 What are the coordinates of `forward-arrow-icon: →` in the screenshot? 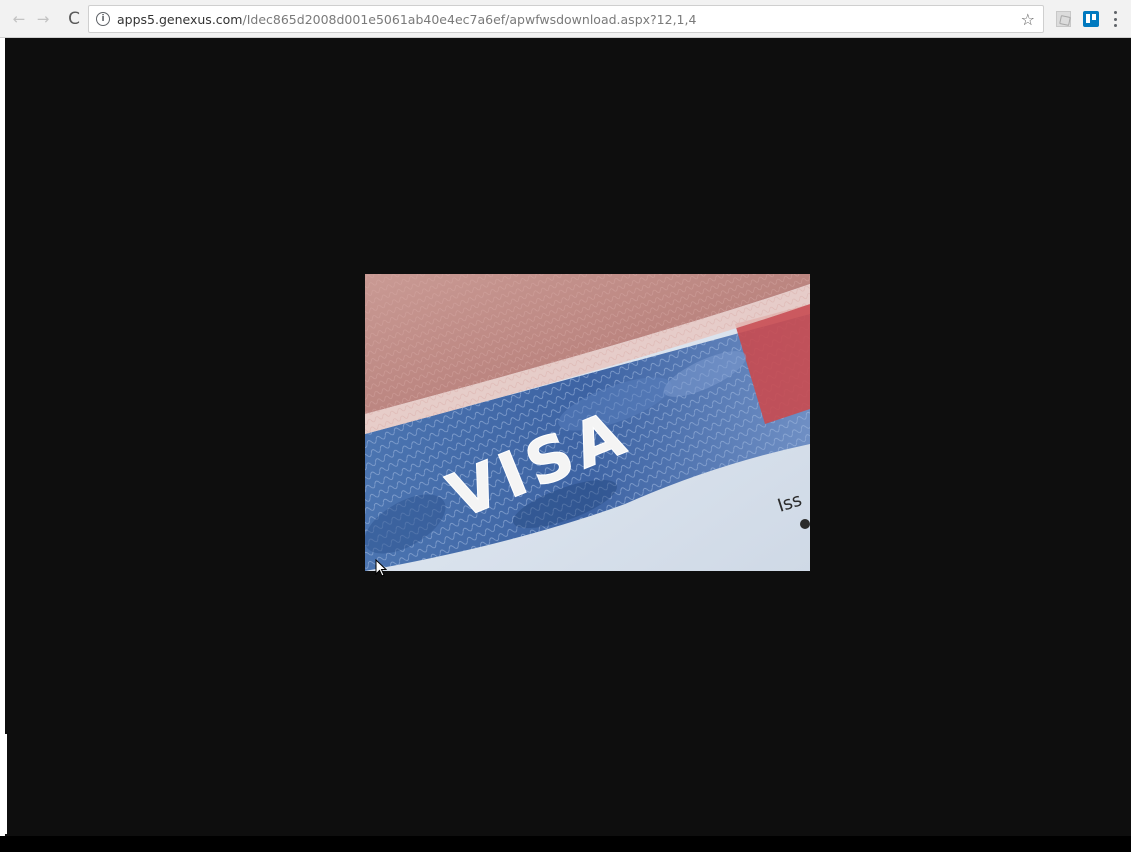 It's located at (43, 19).